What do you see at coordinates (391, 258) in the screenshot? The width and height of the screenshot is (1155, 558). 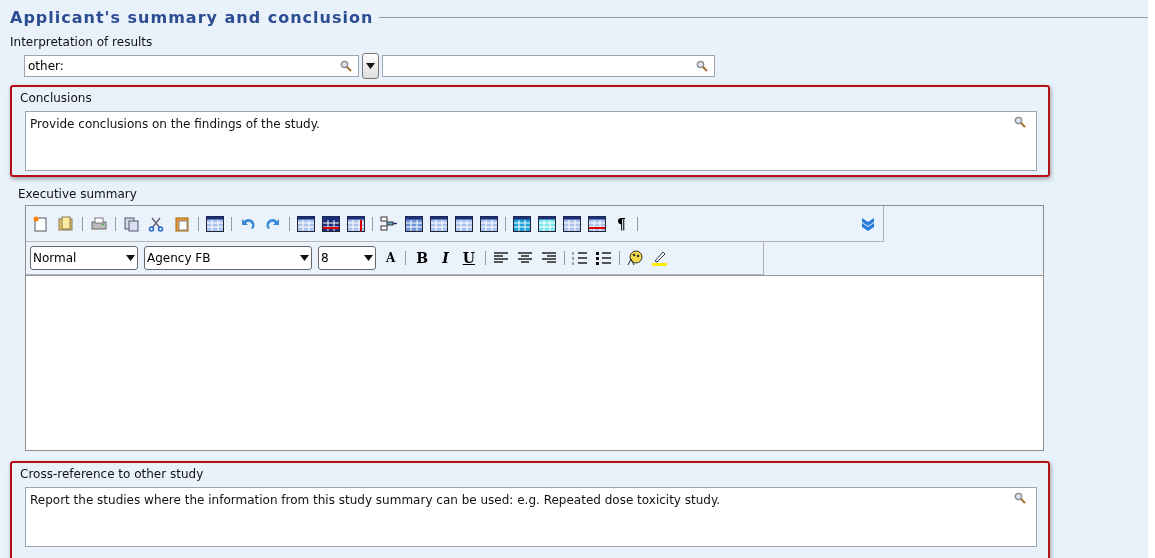 I see `font-size-button: A` at bounding box center [391, 258].